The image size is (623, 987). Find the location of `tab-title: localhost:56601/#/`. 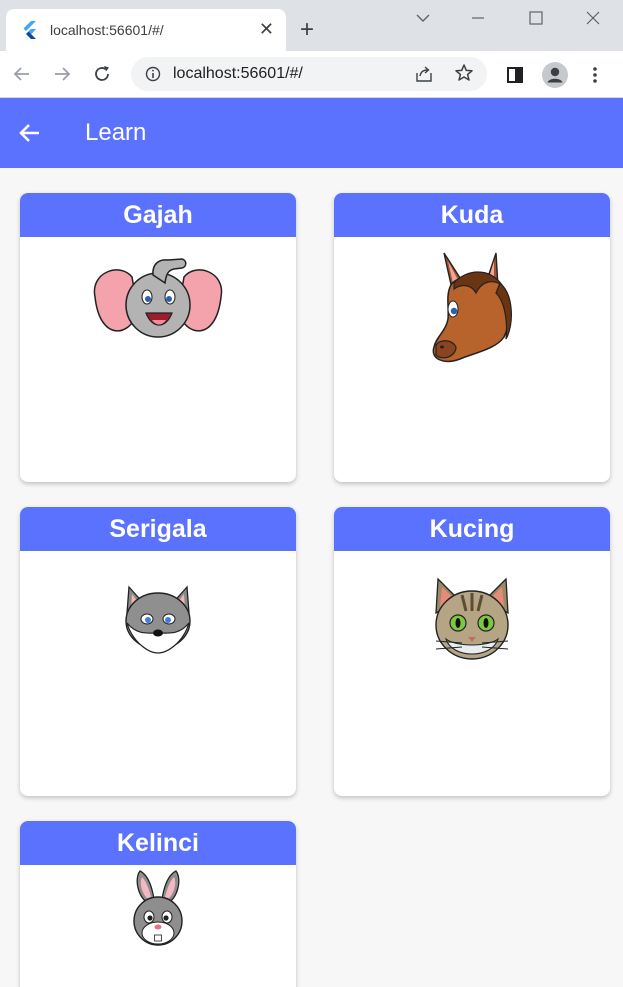

tab-title: localhost:56601/#/ is located at coordinates (107, 30).